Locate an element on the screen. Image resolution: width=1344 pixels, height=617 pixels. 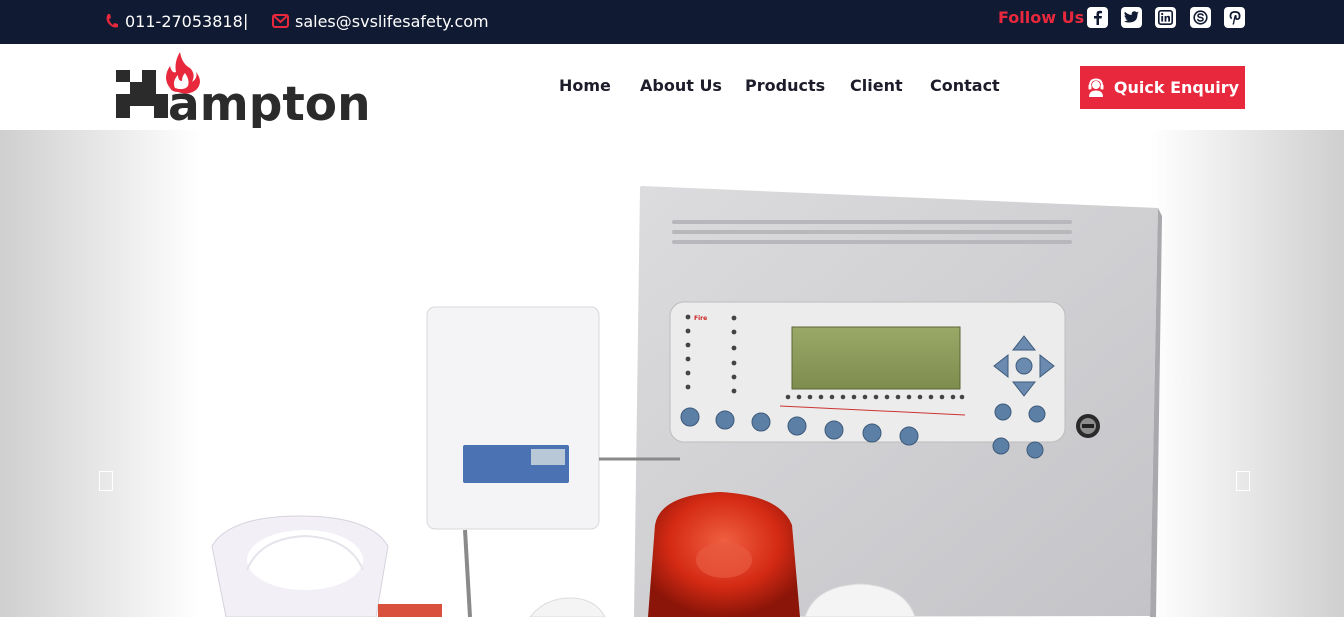
pinterest-link is located at coordinates (1234, 17).